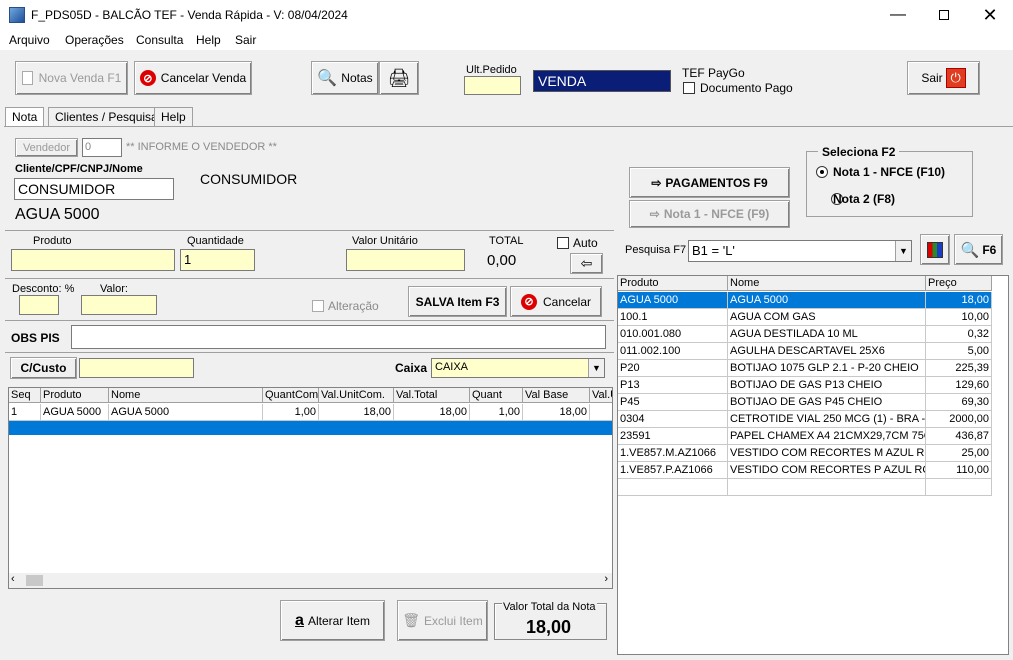  I want to click on table-cell: AGULHA DESCARTAVEL 25X6, so click(827, 351).